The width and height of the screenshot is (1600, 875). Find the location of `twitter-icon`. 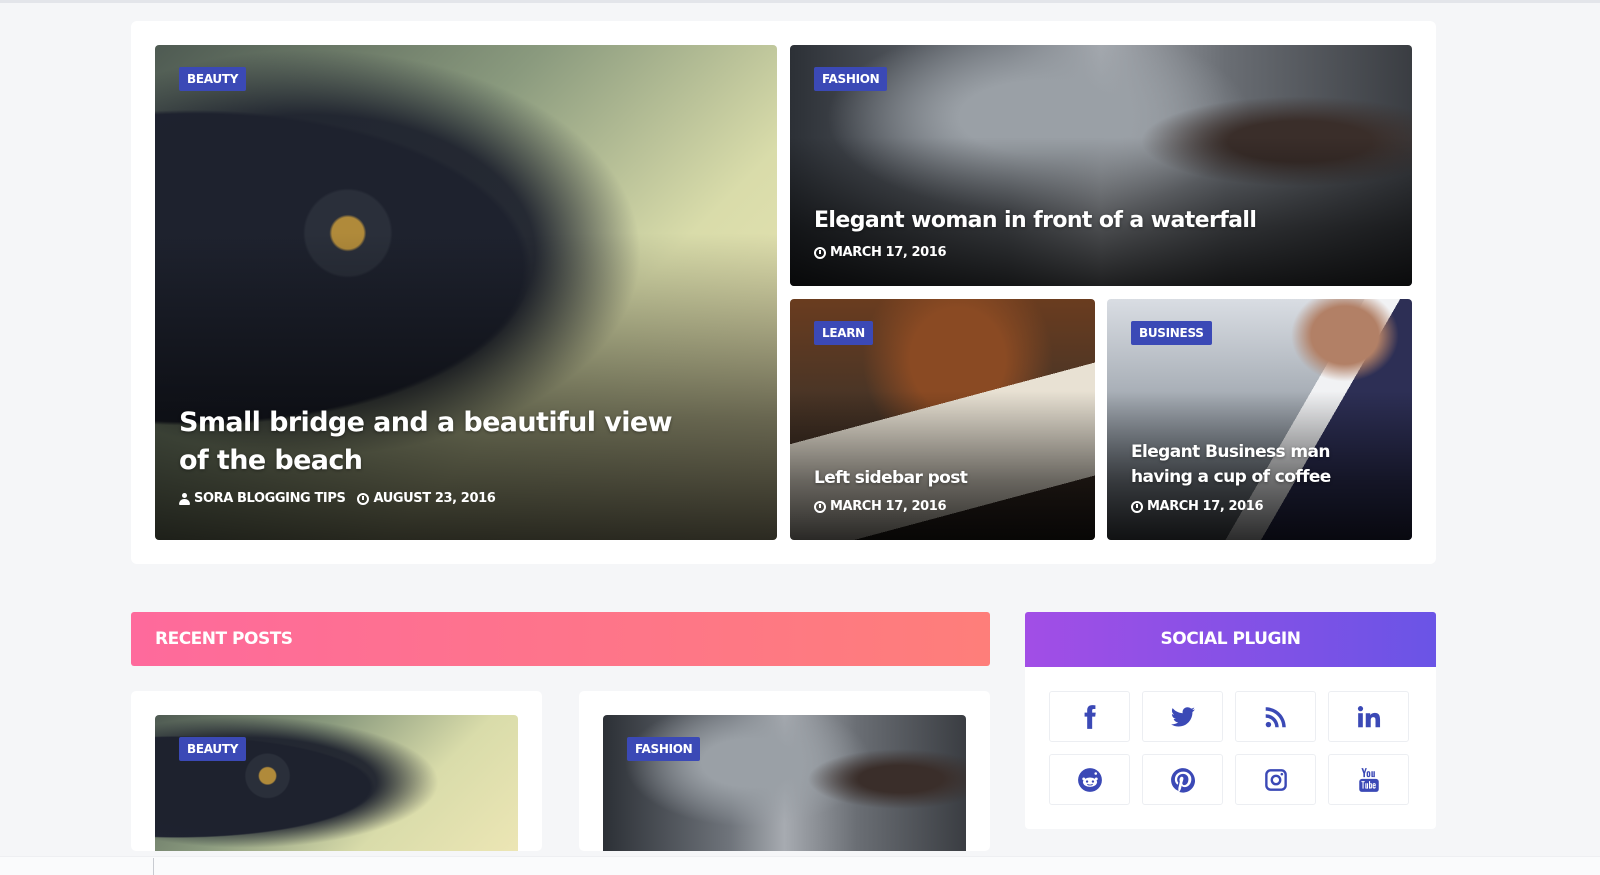

twitter-icon is located at coordinates (1182, 716).